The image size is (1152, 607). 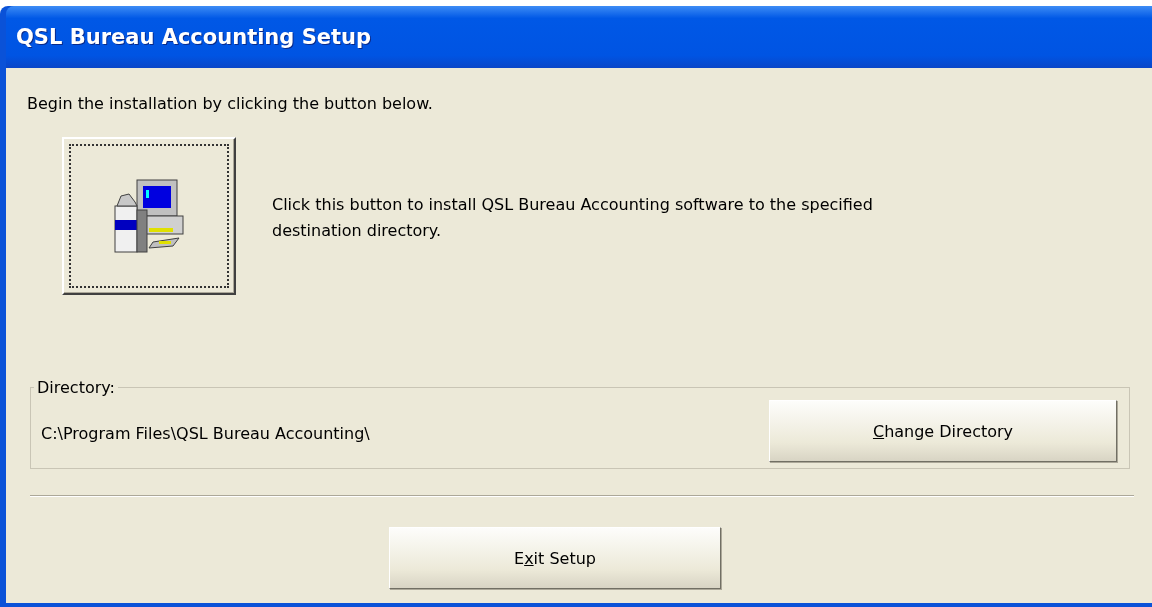 What do you see at coordinates (76, 387) in the screenshot?
I see `group-legend: Directory:` at bounding box center [76, 387].